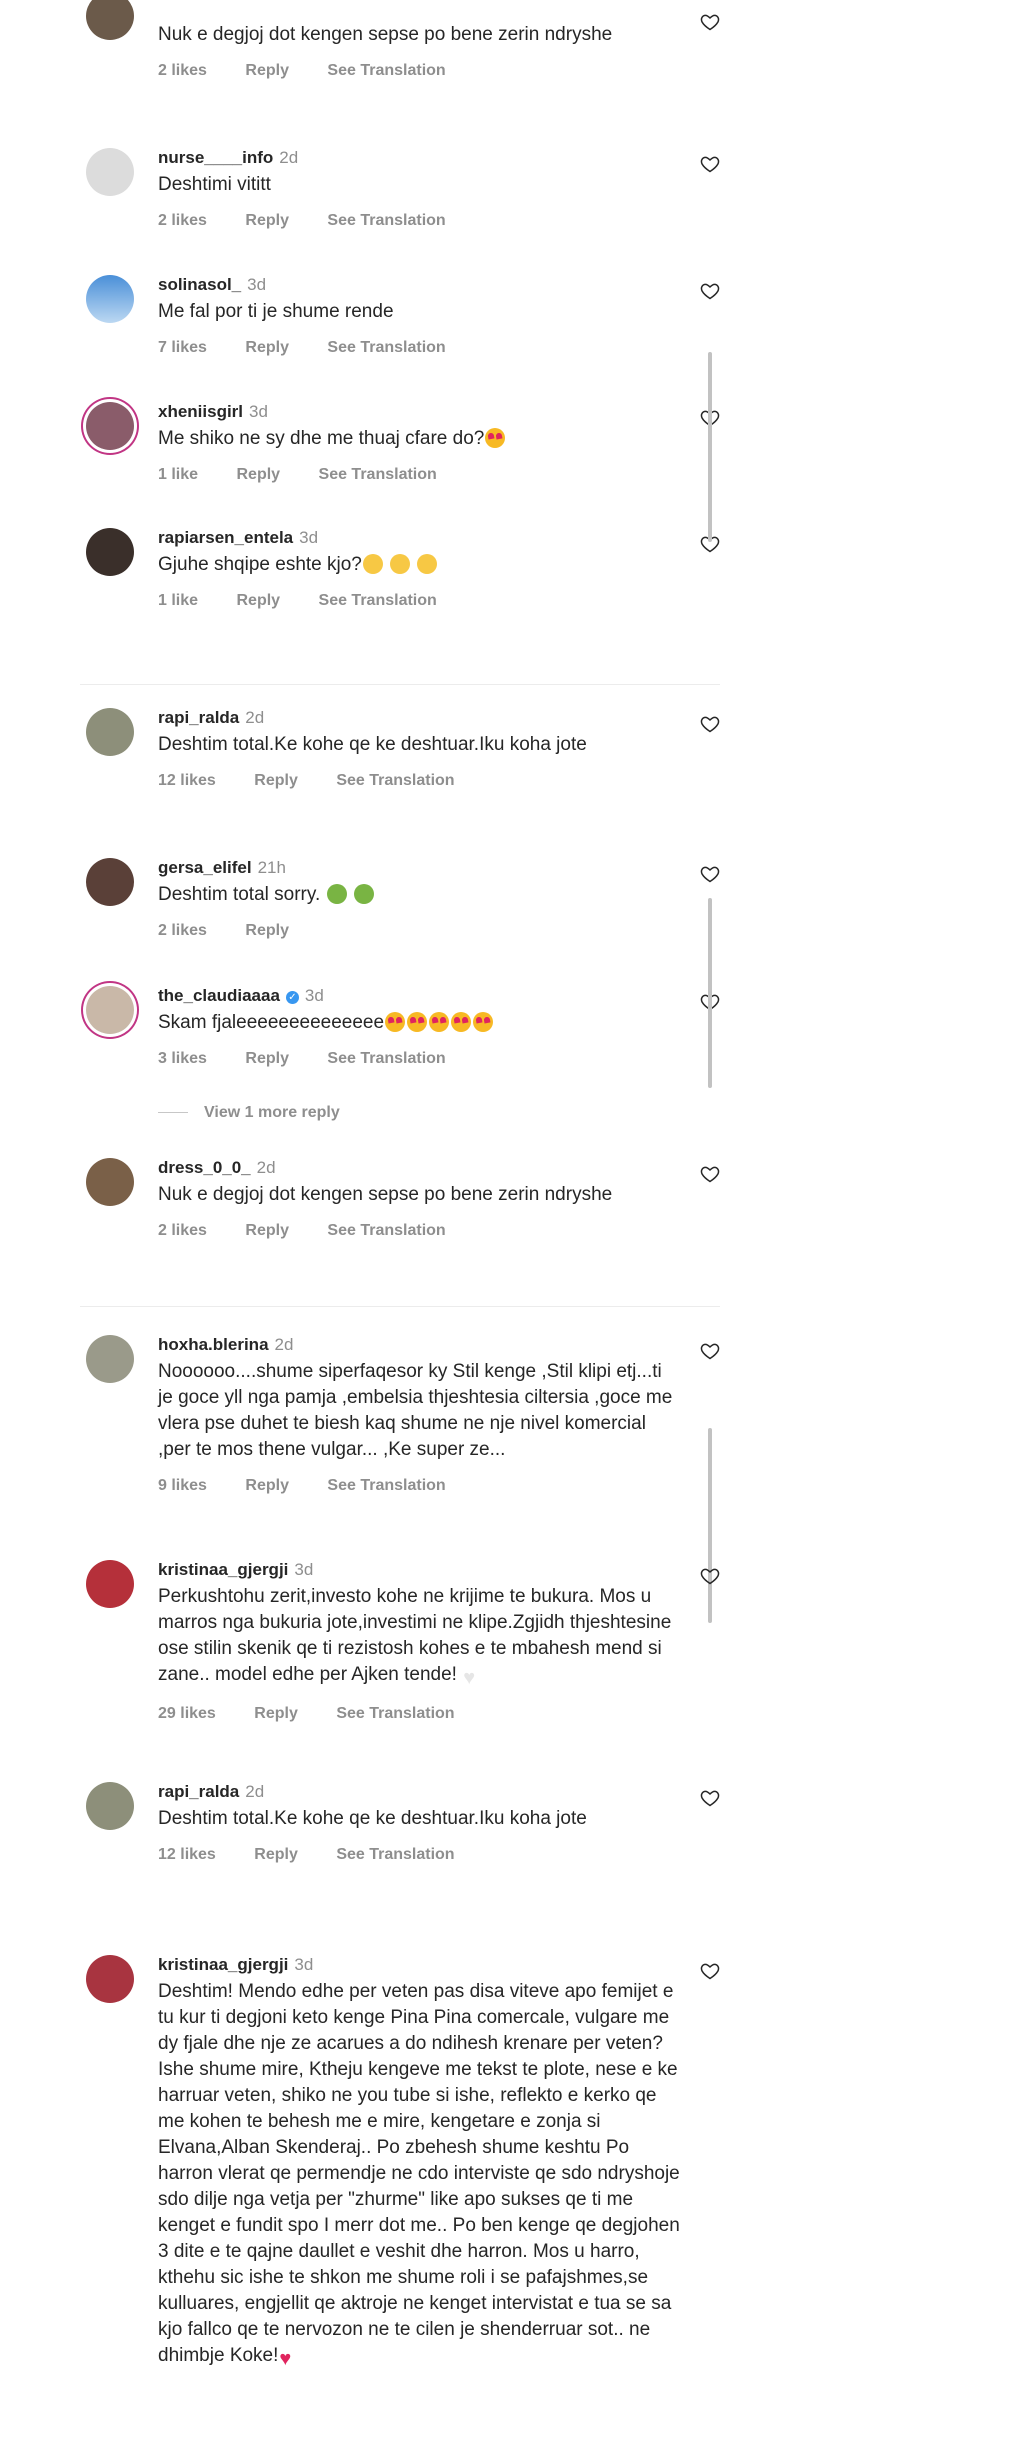 Image resolution: width=1024 pixels, height=2460 pixels. Describe the element at coordinates (292, 997) in the screenshot. I see `verified-badge-icon: ✓` at that location.